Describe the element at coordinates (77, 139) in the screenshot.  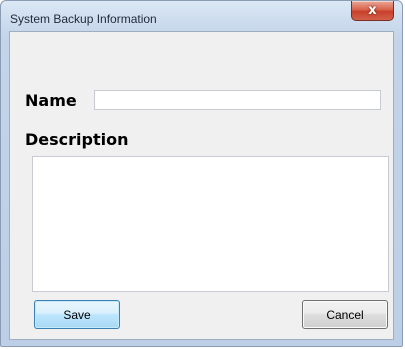
I see `description-label: Description` at that location.